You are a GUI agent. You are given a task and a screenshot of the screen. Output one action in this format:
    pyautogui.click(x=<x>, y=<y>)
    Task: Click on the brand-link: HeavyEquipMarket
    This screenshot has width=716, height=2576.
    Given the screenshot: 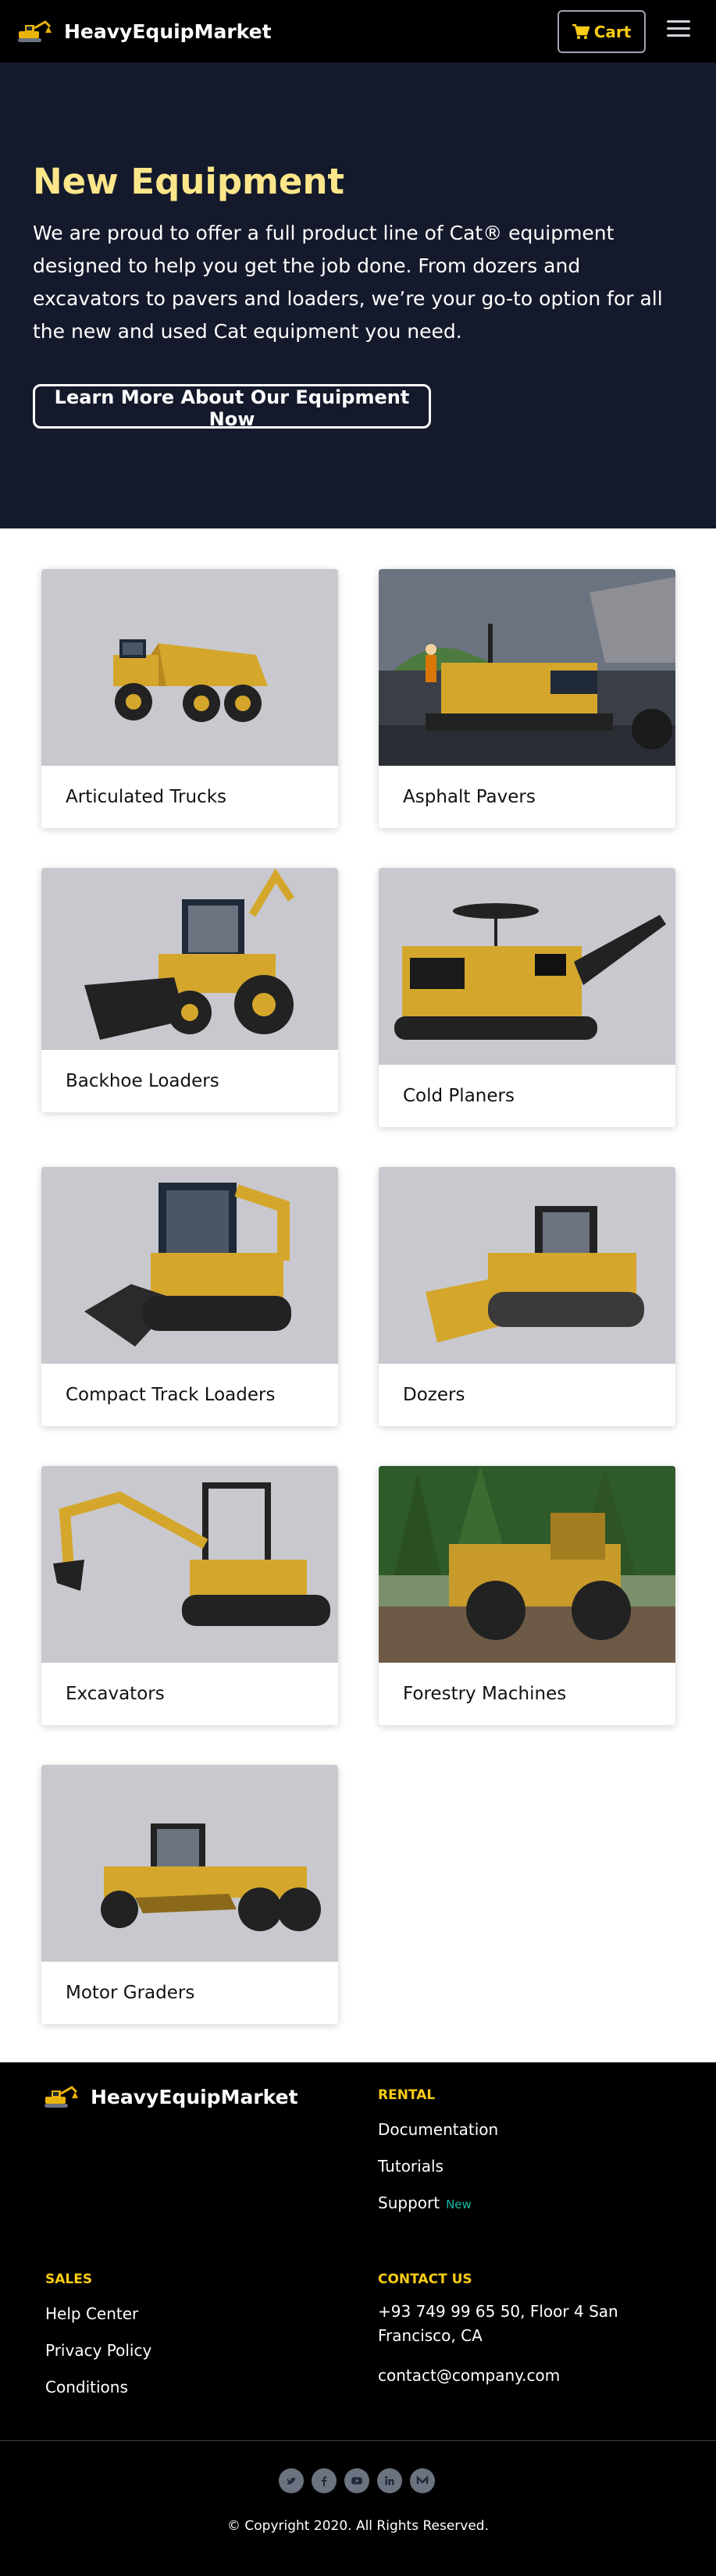 What is the action you would take?
    pyautogui.click(x=144, y=32)
    